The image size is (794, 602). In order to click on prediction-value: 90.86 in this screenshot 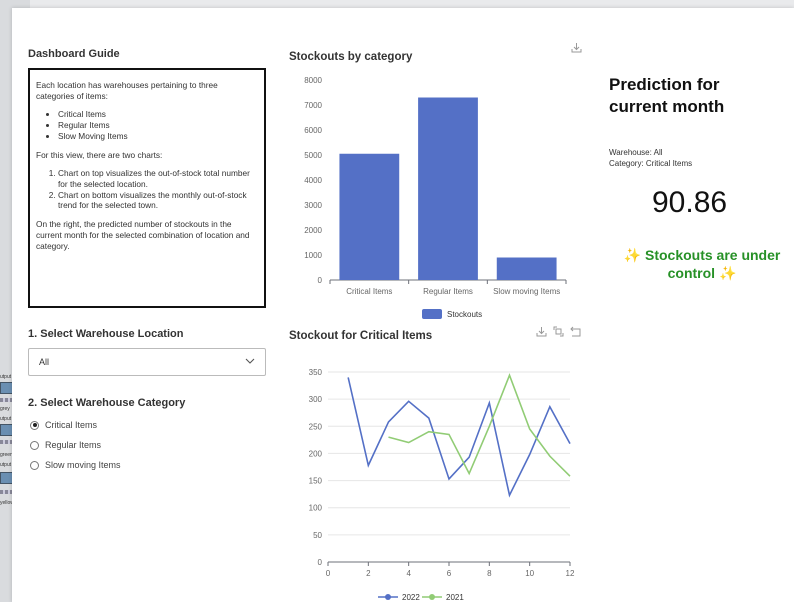, I will do `click(690, 202)`.